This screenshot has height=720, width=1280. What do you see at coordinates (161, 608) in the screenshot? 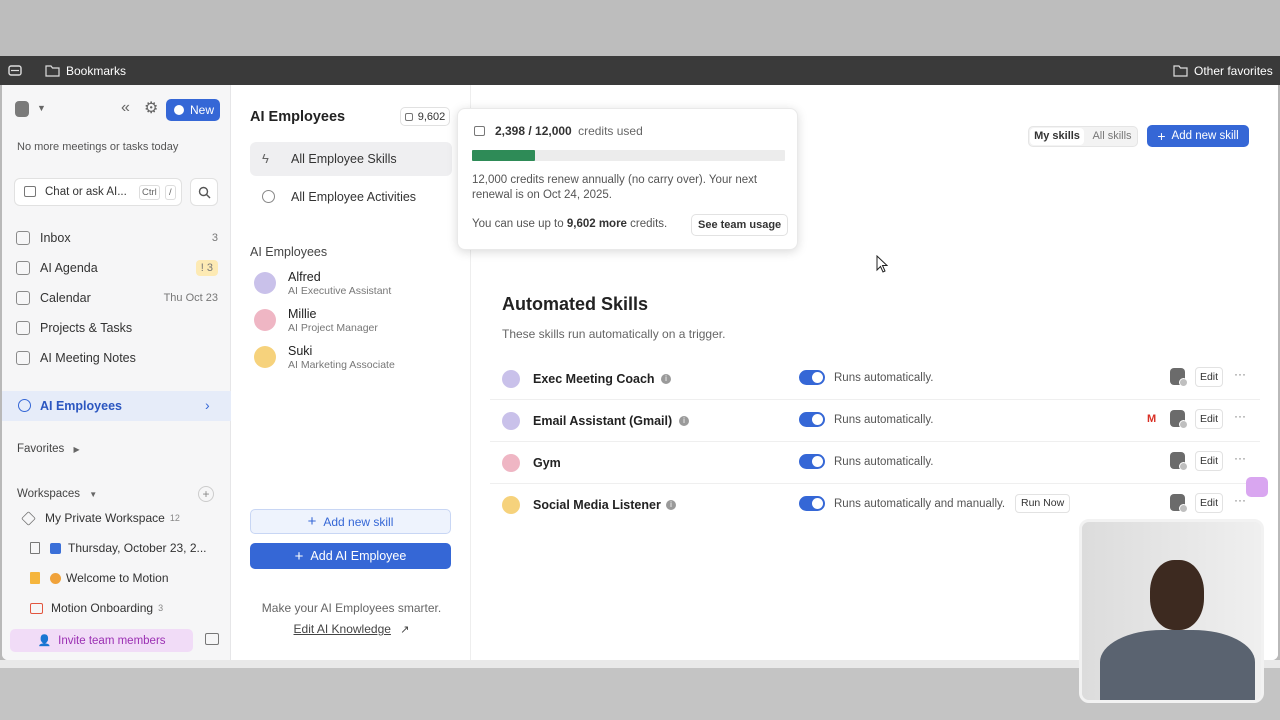
I see `workspace-count: 3` at bounding box center [161, 608].